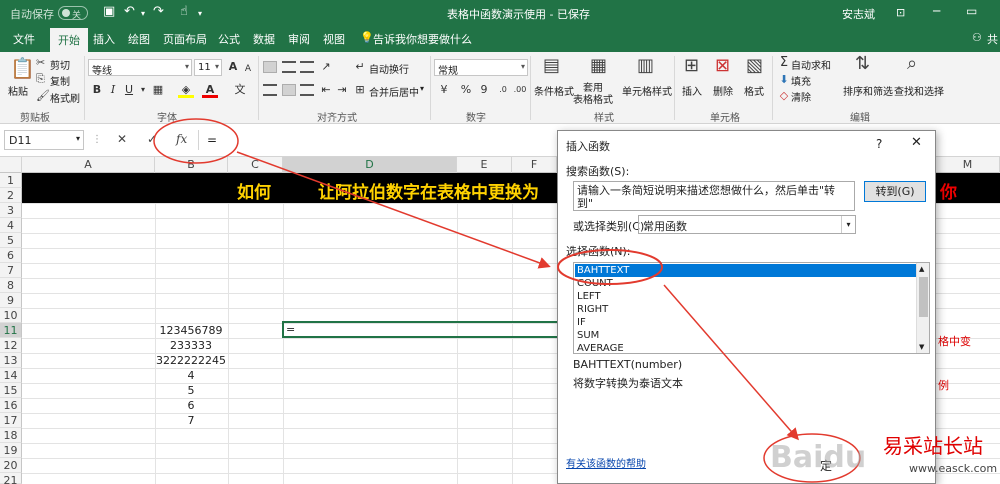 The width and height of the screenshot is (1000, 484). What do you see at coordinates (933, 446) in the screenshot?
I see `watermark-cn: 易采站长站` at bounding box center [933, 446].